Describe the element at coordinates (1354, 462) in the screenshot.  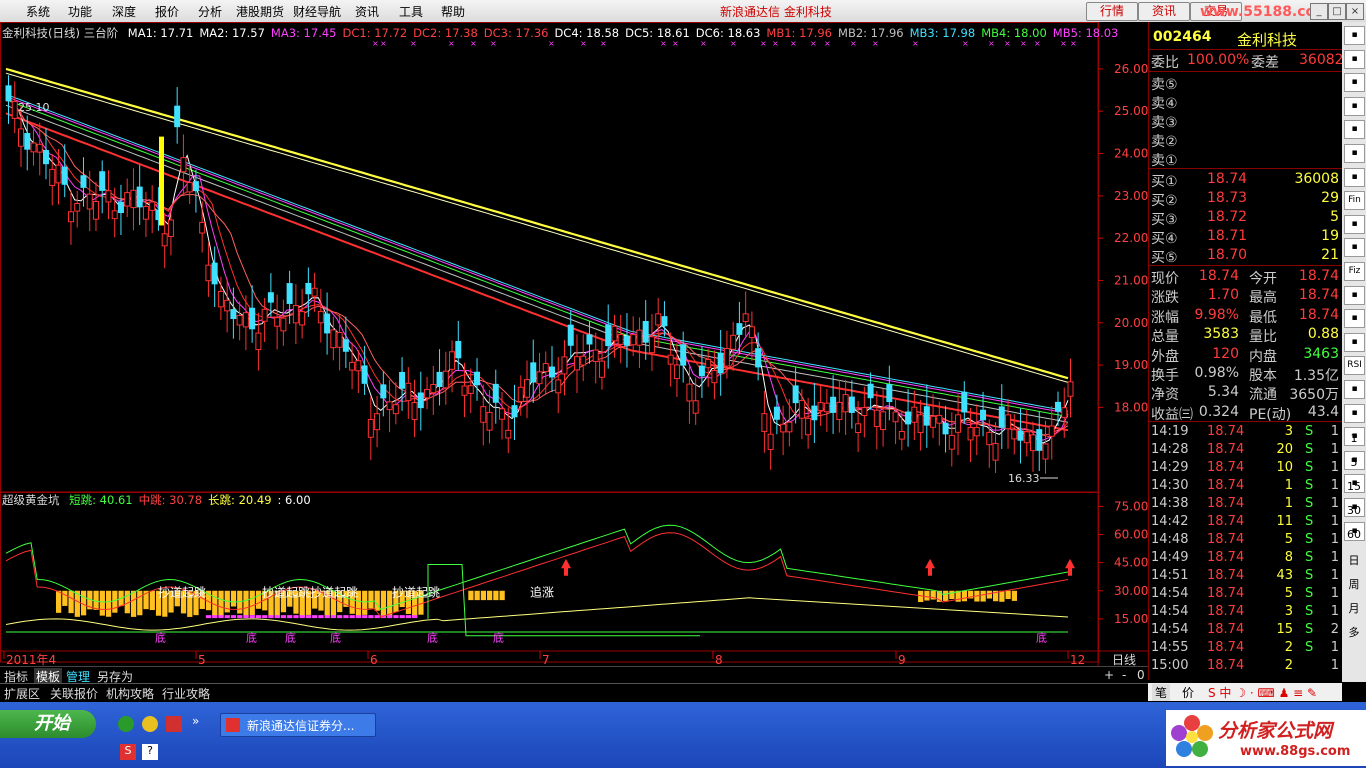
I see `period-button: 5` at that location.